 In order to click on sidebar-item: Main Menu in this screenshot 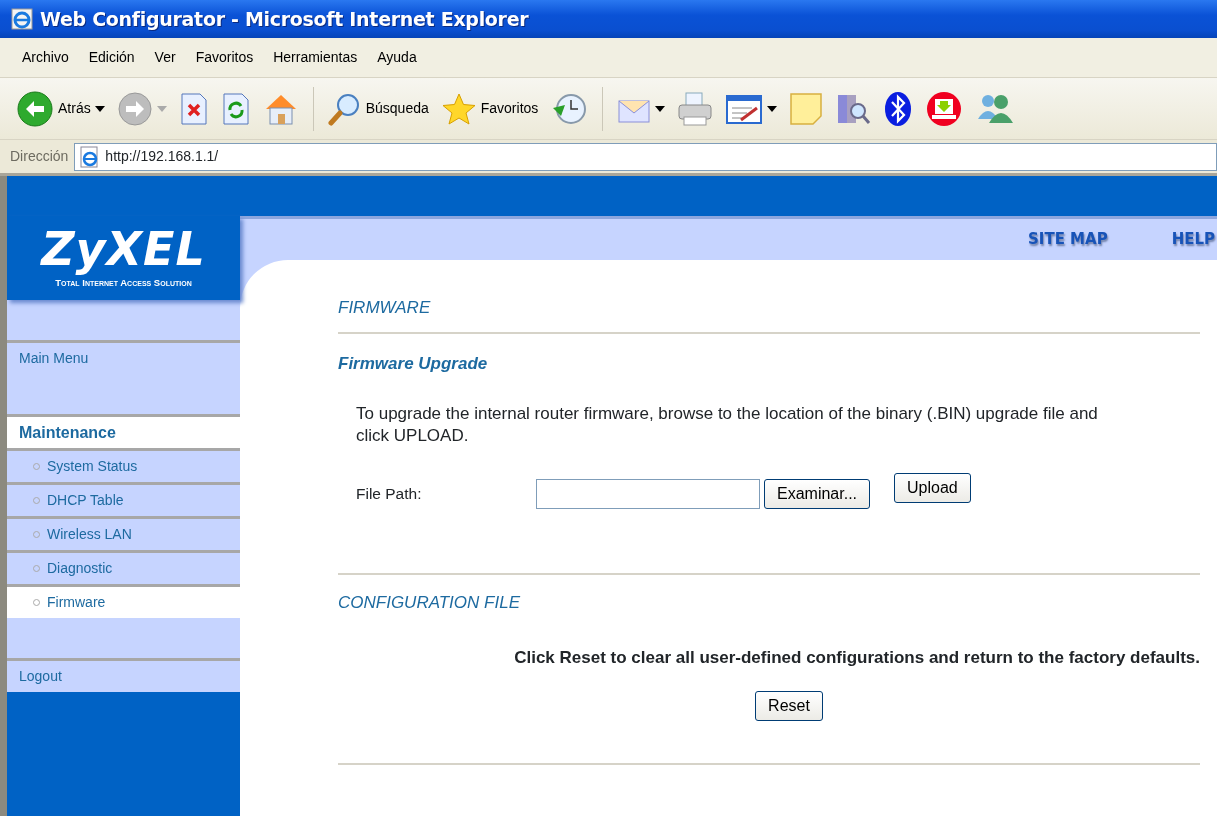, I will do `click(123, 357)`.